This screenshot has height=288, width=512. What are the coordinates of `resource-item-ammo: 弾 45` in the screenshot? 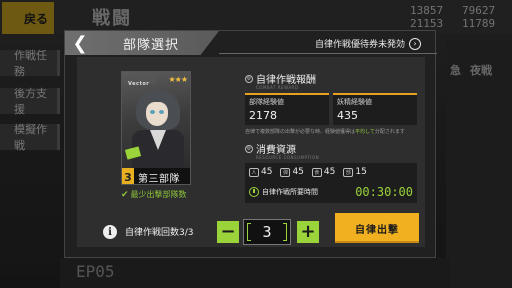 It's located at (292, 172).